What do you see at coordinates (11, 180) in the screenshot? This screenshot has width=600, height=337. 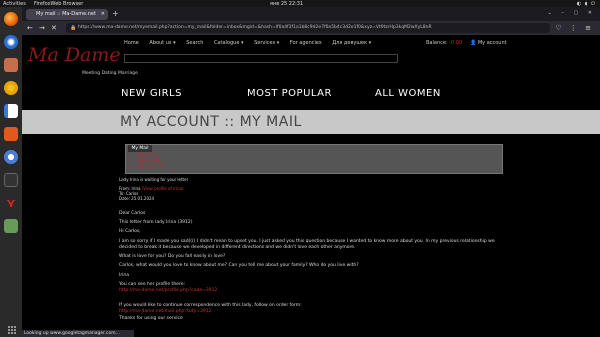 I see `terminal-icon` at bounding box center [11, 180].